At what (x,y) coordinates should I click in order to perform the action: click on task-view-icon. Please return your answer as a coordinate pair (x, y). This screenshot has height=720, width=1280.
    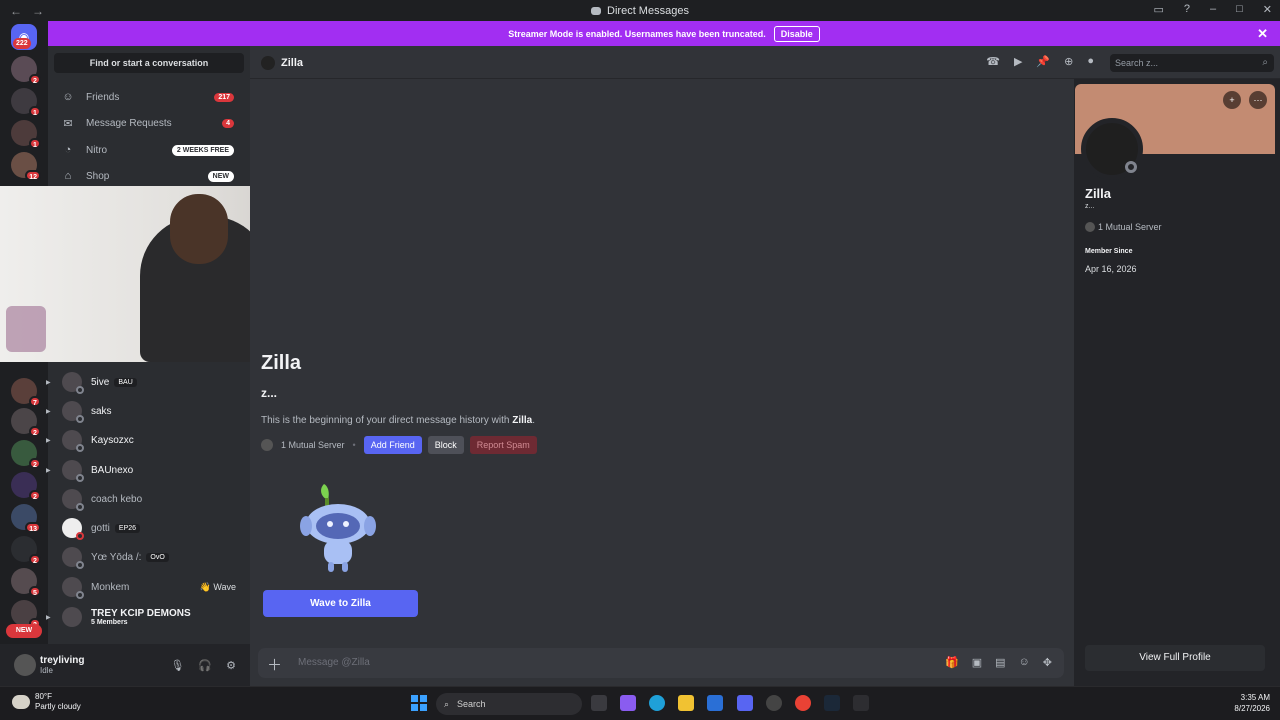
    Looking at the image, I should click on (599, 703).